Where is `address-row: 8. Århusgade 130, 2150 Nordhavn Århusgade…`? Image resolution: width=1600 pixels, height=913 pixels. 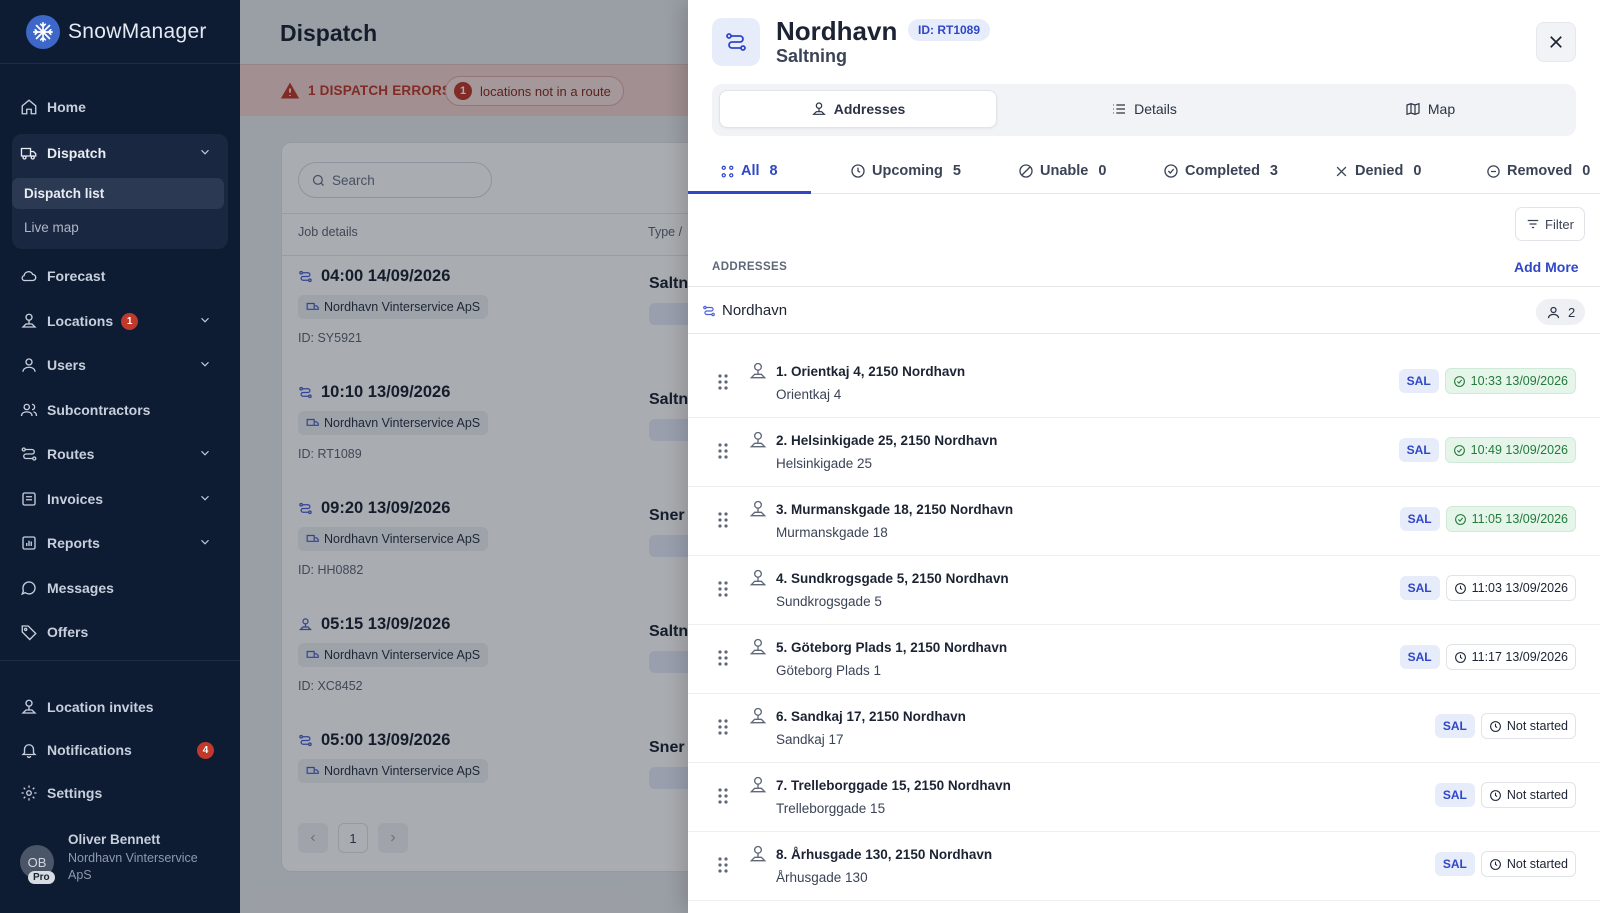 address-row: 8. Århusgade 130, 2150 Nordhavn Århusgade… is located at coordinates (1144, 866).